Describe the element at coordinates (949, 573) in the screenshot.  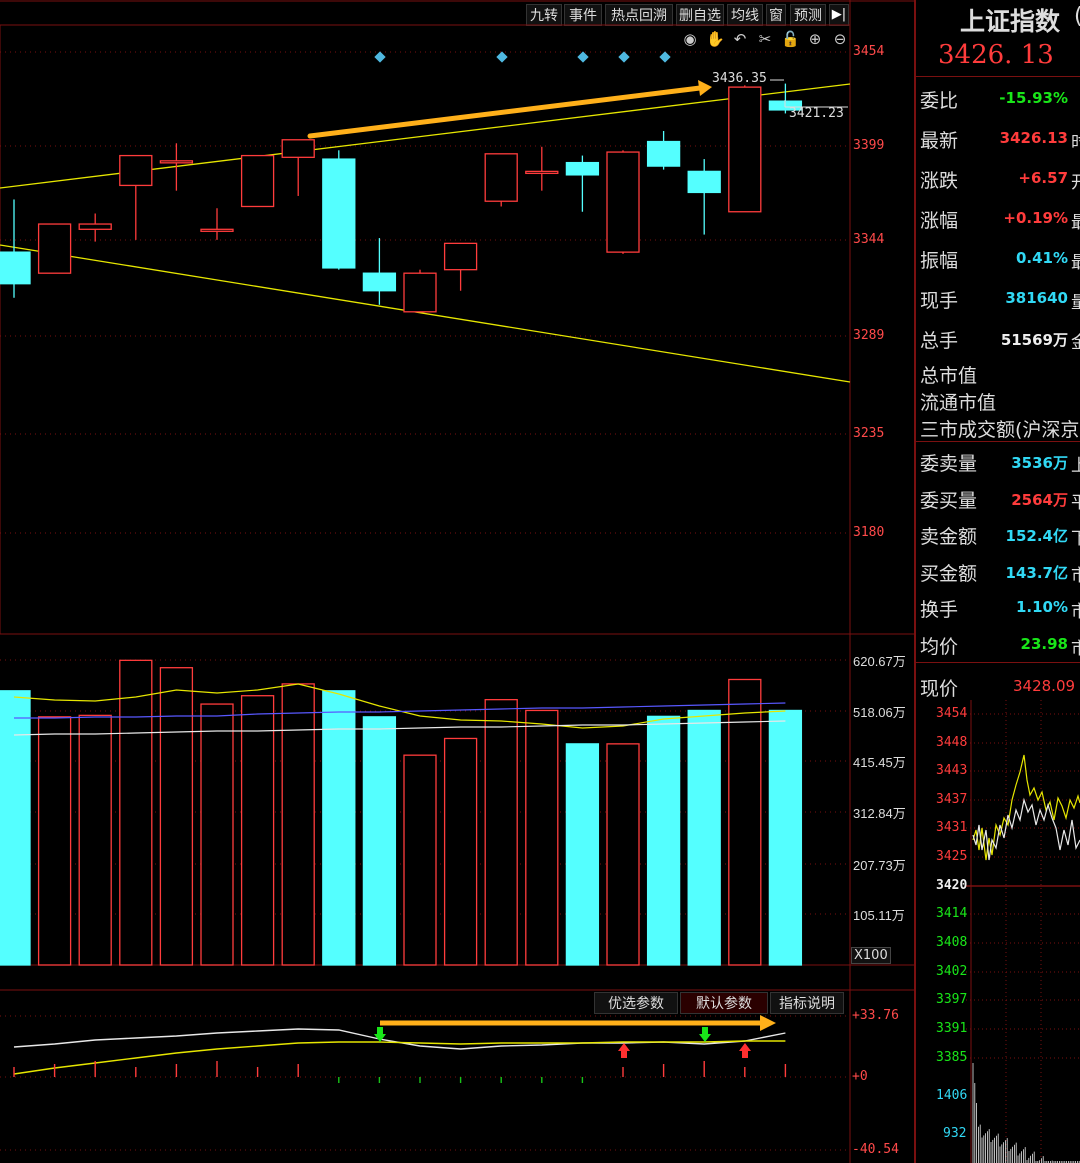
I see `quote-row-label: 买金额` at that location.